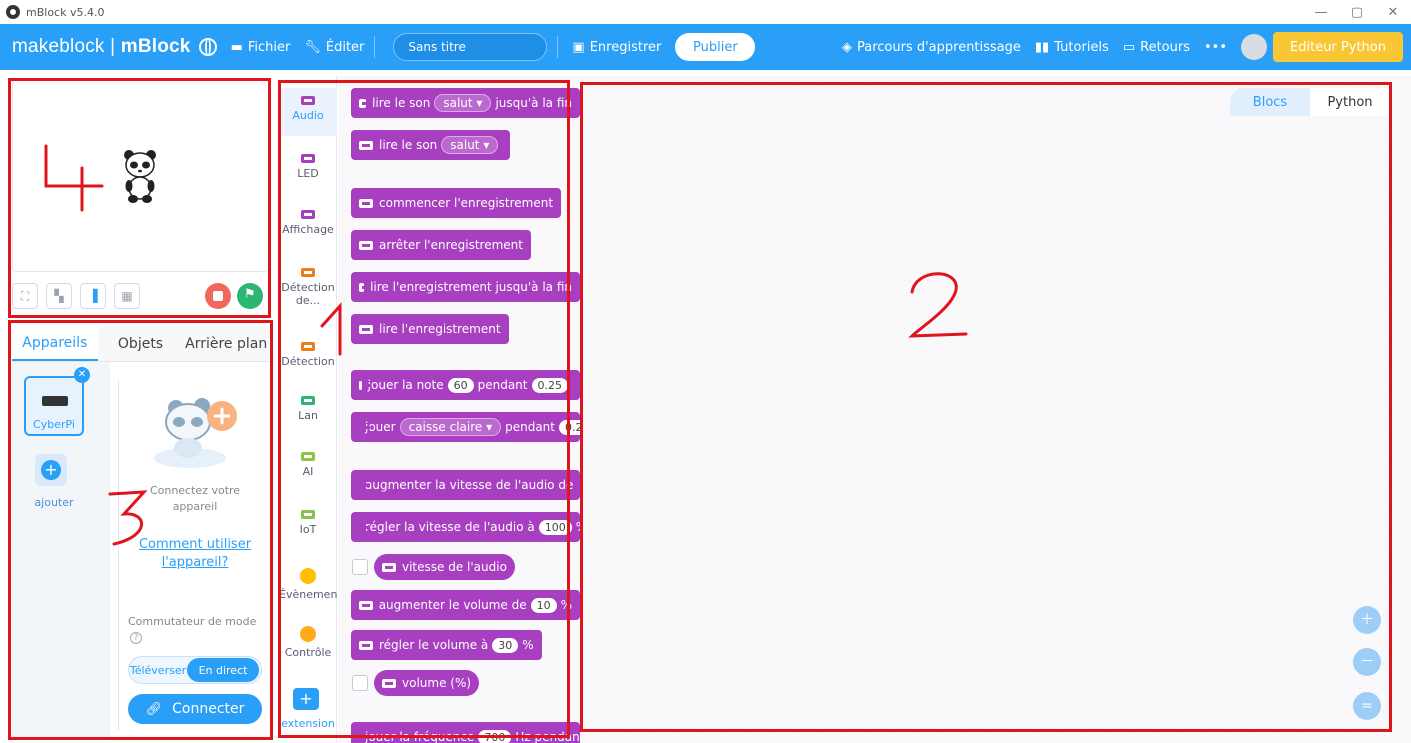  I want to click on window-title: mBlock v5.4.0, so click(65, 12).